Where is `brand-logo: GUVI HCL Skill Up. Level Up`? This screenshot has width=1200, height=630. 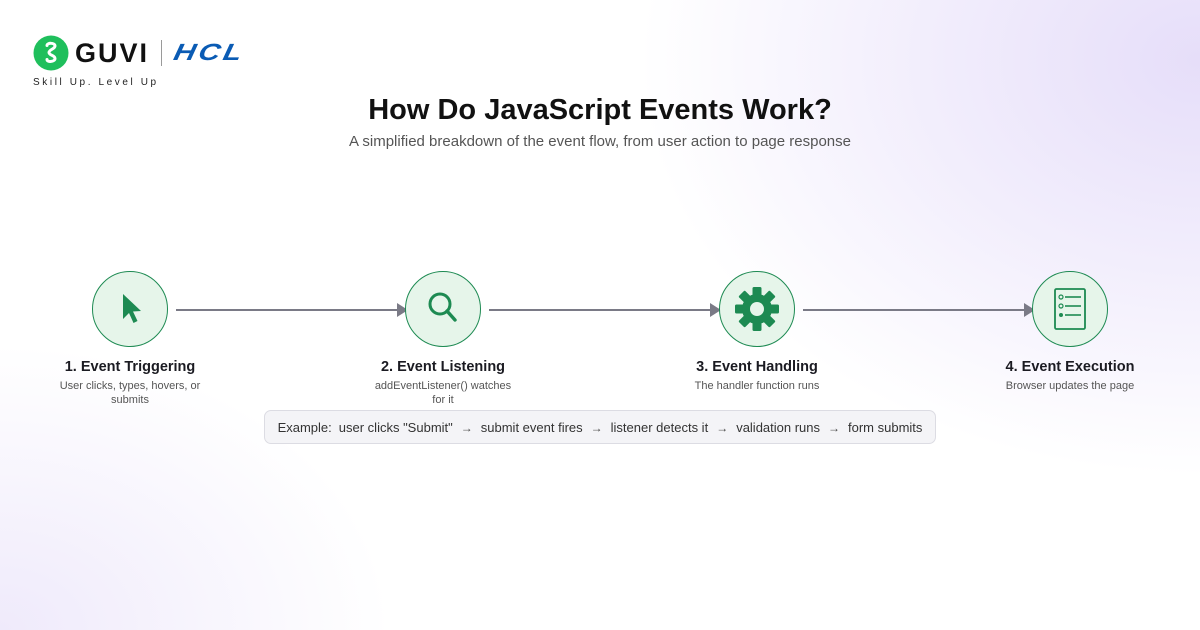
brand-logo: GUVI HCL Skill Up. Level Up is located at coordinates (140, 61).